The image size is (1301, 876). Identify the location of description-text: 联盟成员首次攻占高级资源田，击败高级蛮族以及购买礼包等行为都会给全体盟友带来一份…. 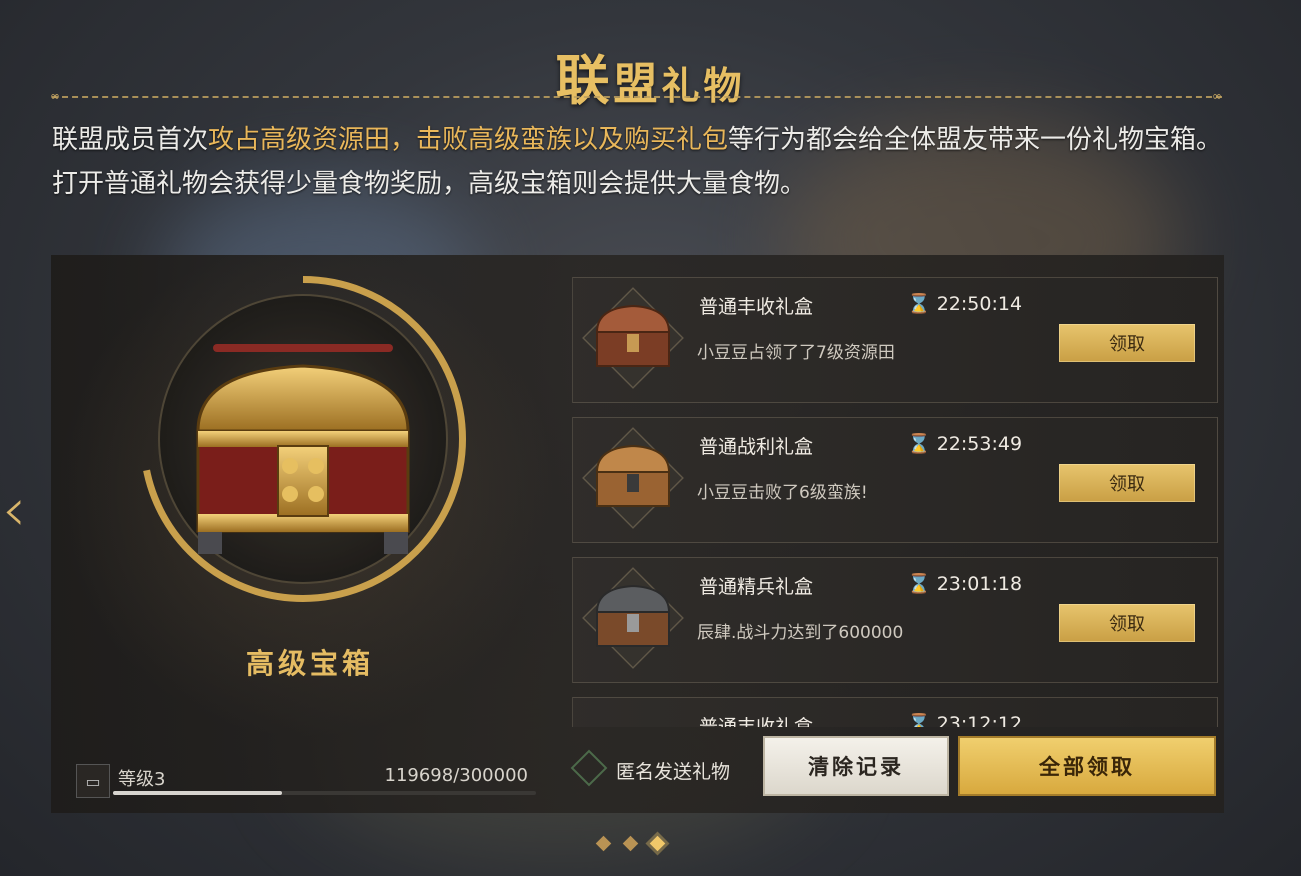
(642, 162).